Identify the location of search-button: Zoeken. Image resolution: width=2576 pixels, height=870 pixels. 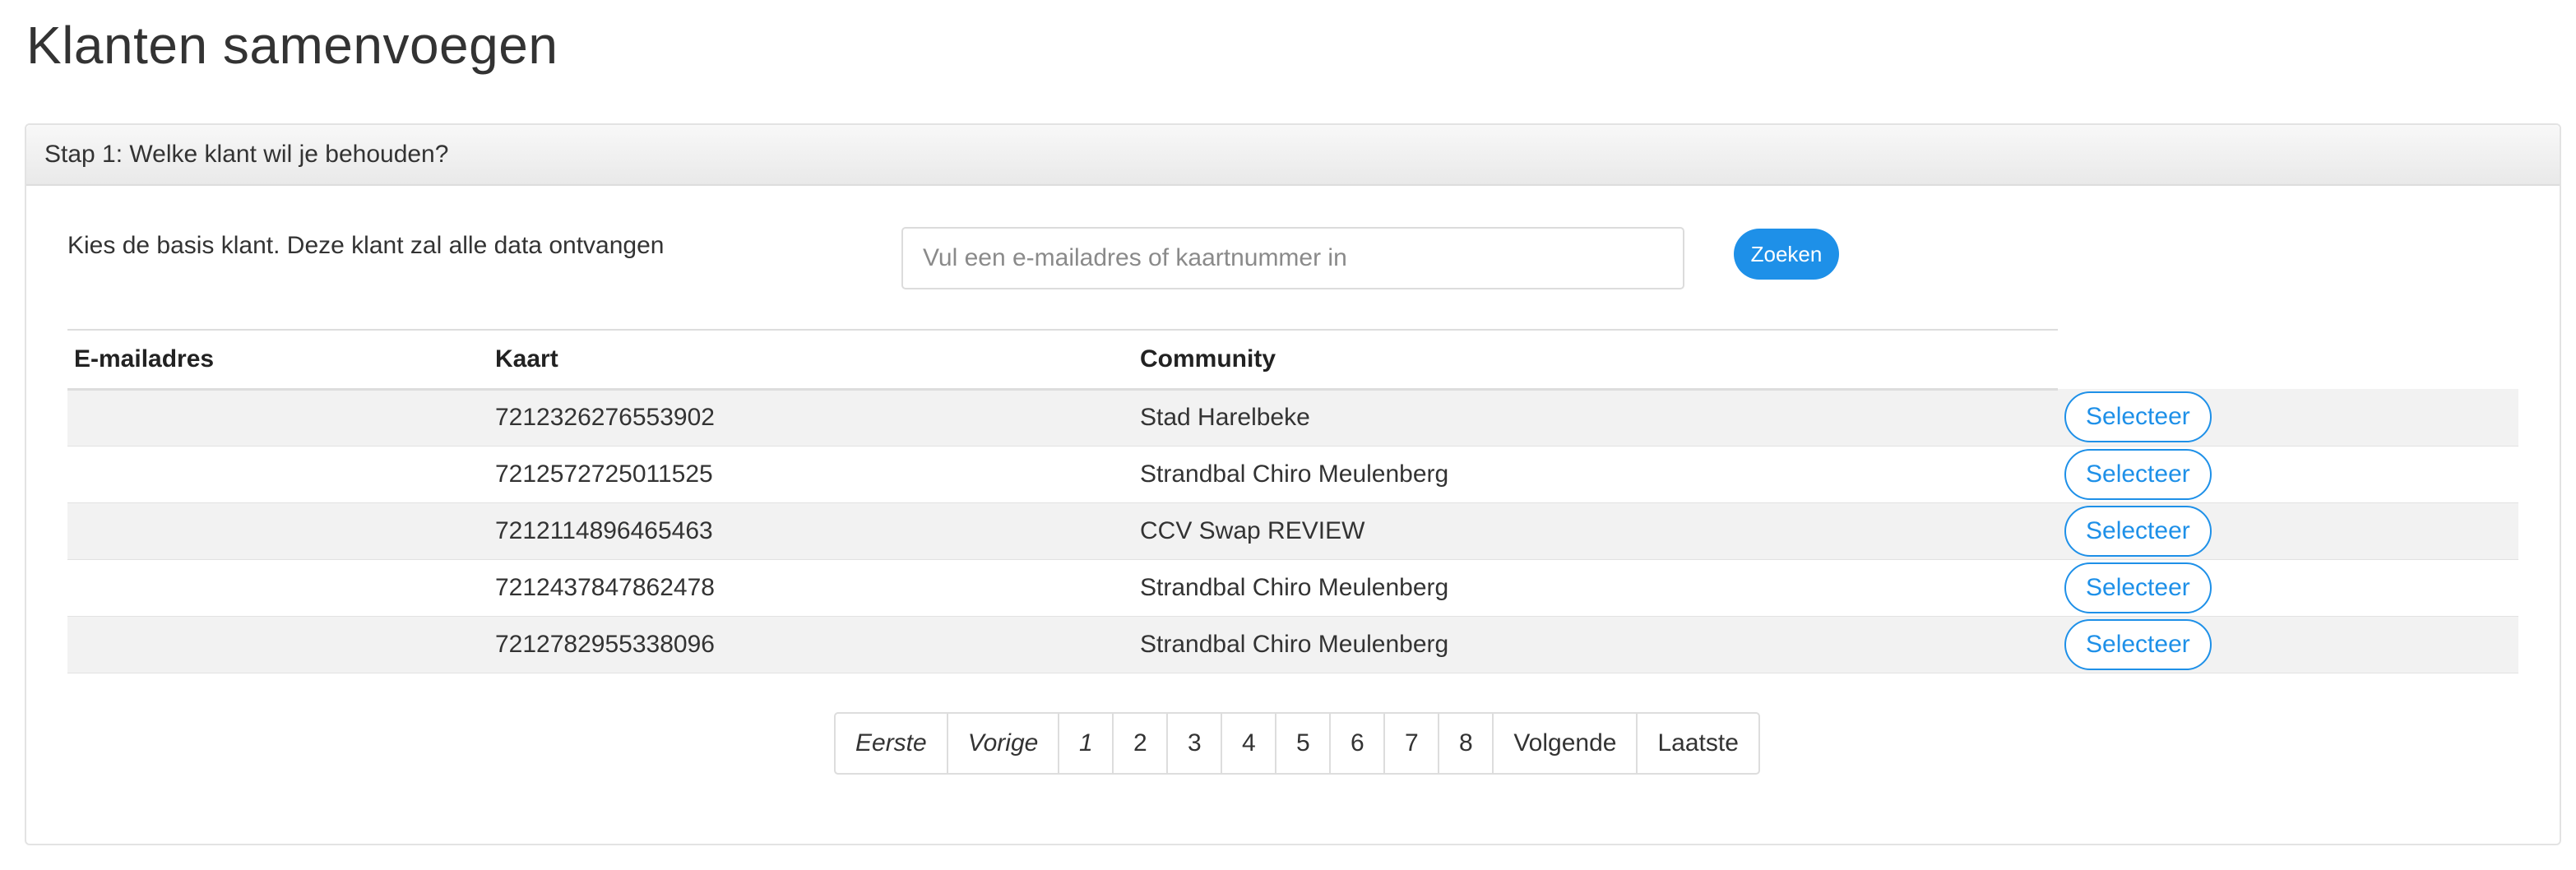
(1787, 254).